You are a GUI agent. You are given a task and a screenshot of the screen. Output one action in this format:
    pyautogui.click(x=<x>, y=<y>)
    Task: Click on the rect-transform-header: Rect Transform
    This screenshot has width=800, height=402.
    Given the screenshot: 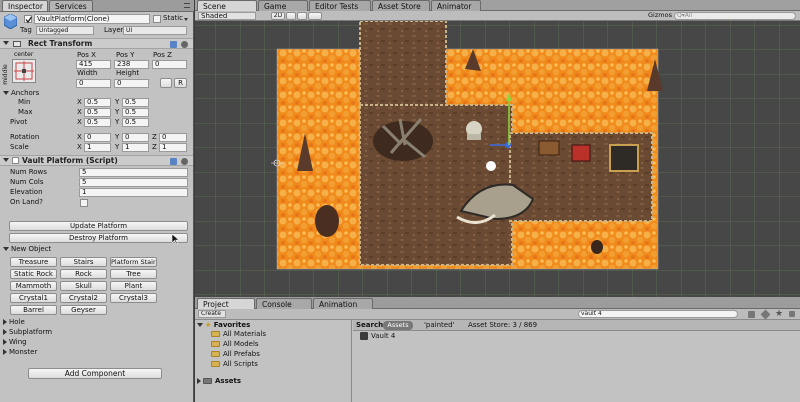 What is the action you would take?
    pyautogui.click(x=96, y=43)
    